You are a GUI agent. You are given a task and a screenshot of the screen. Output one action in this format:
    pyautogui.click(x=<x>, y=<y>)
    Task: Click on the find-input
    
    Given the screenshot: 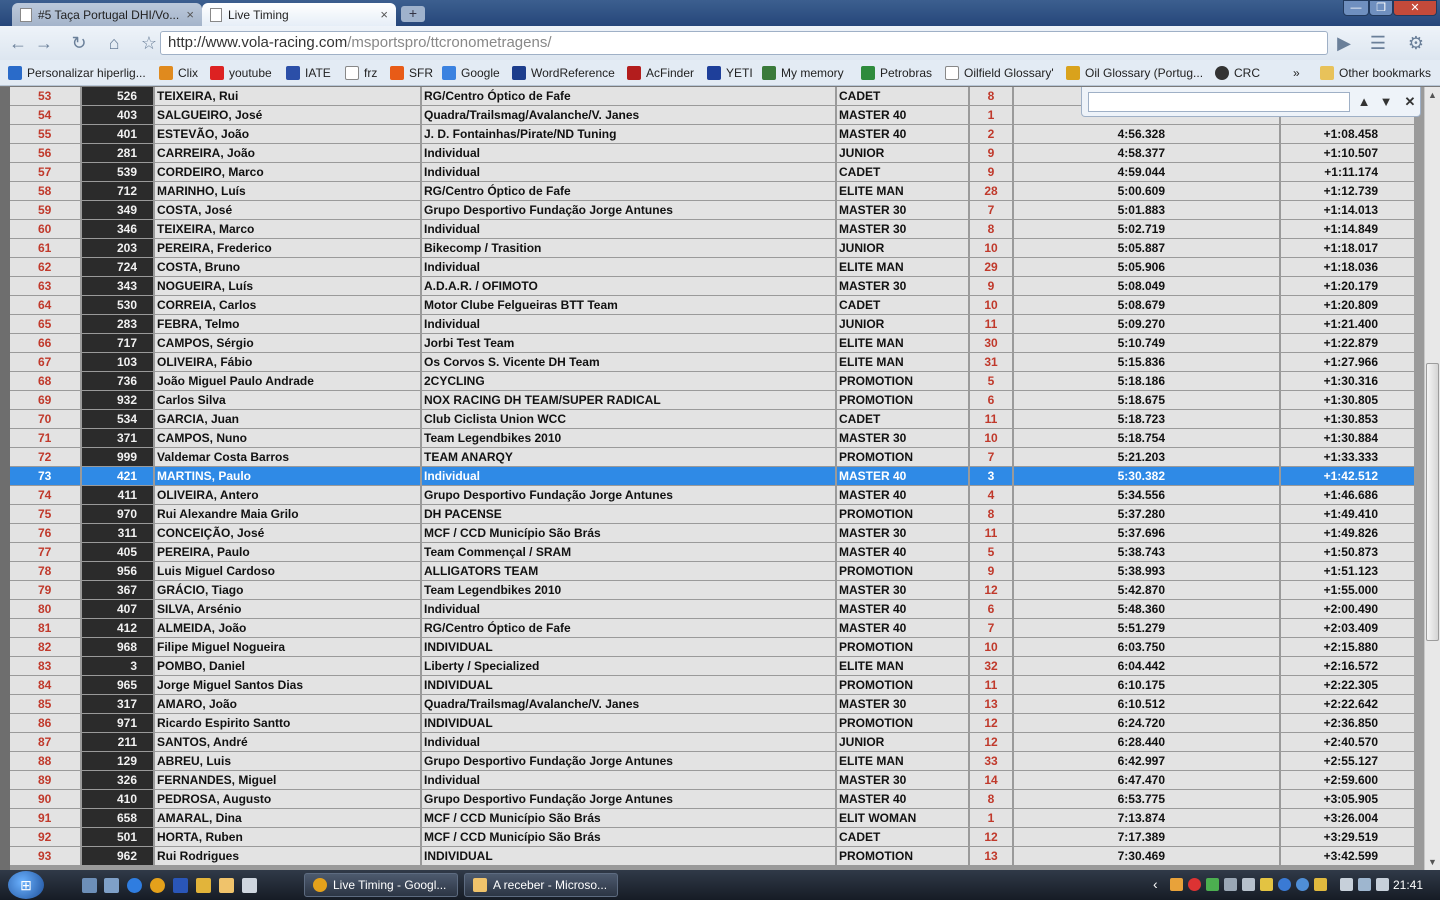 What is the action you would take?
    pyautogui.click(x=1219, y=102)
    